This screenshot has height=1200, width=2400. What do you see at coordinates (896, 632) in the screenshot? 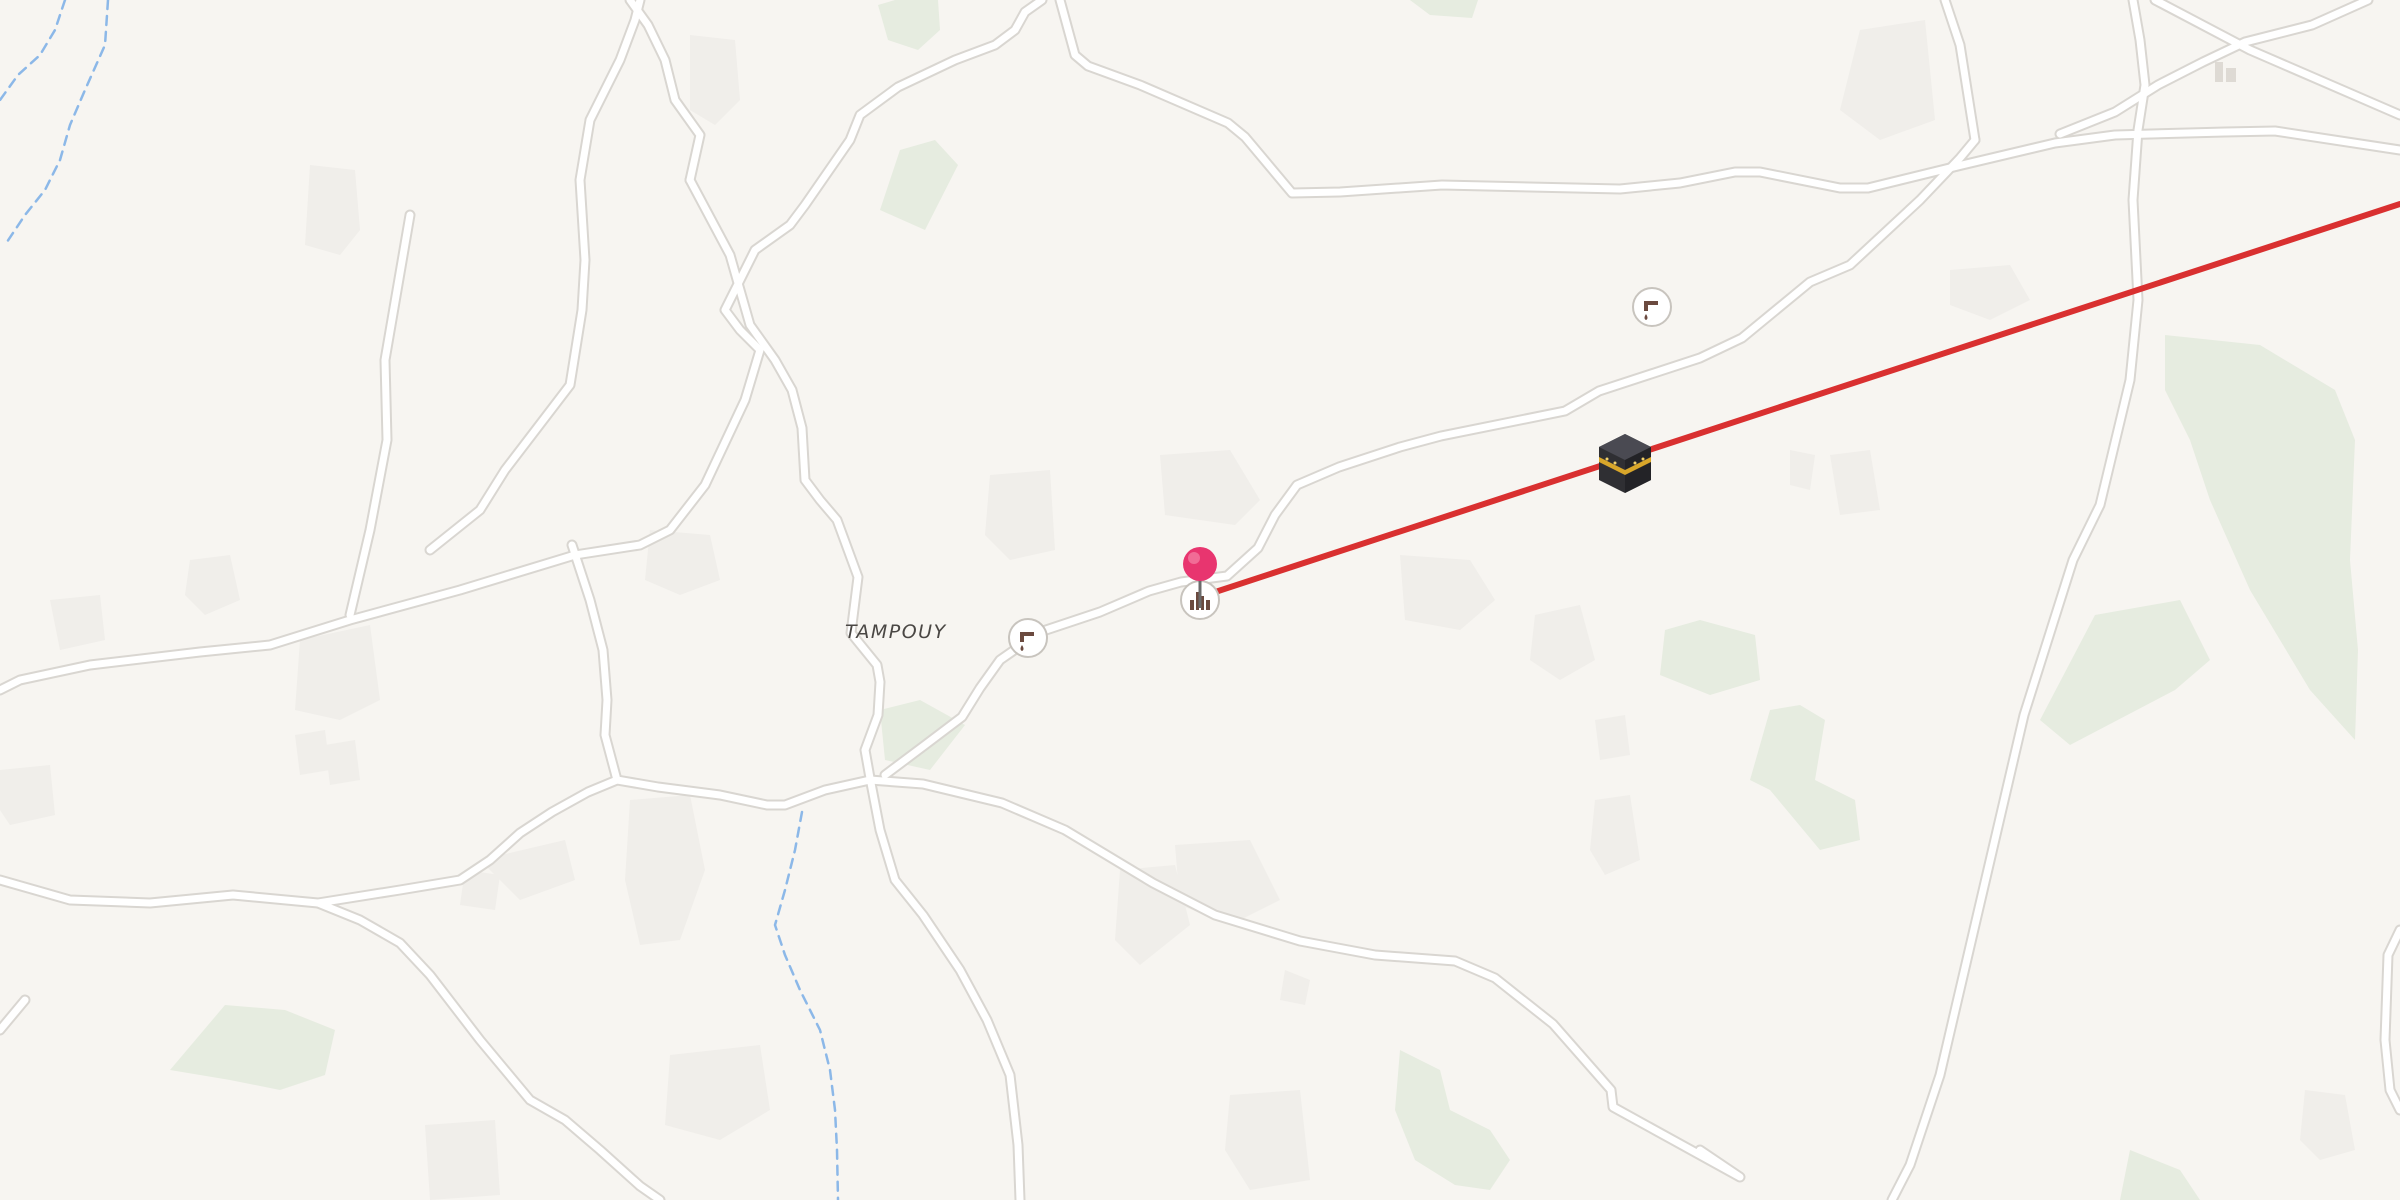
I see `place-label: TAMPOUY` at bounding box center [896, 632].